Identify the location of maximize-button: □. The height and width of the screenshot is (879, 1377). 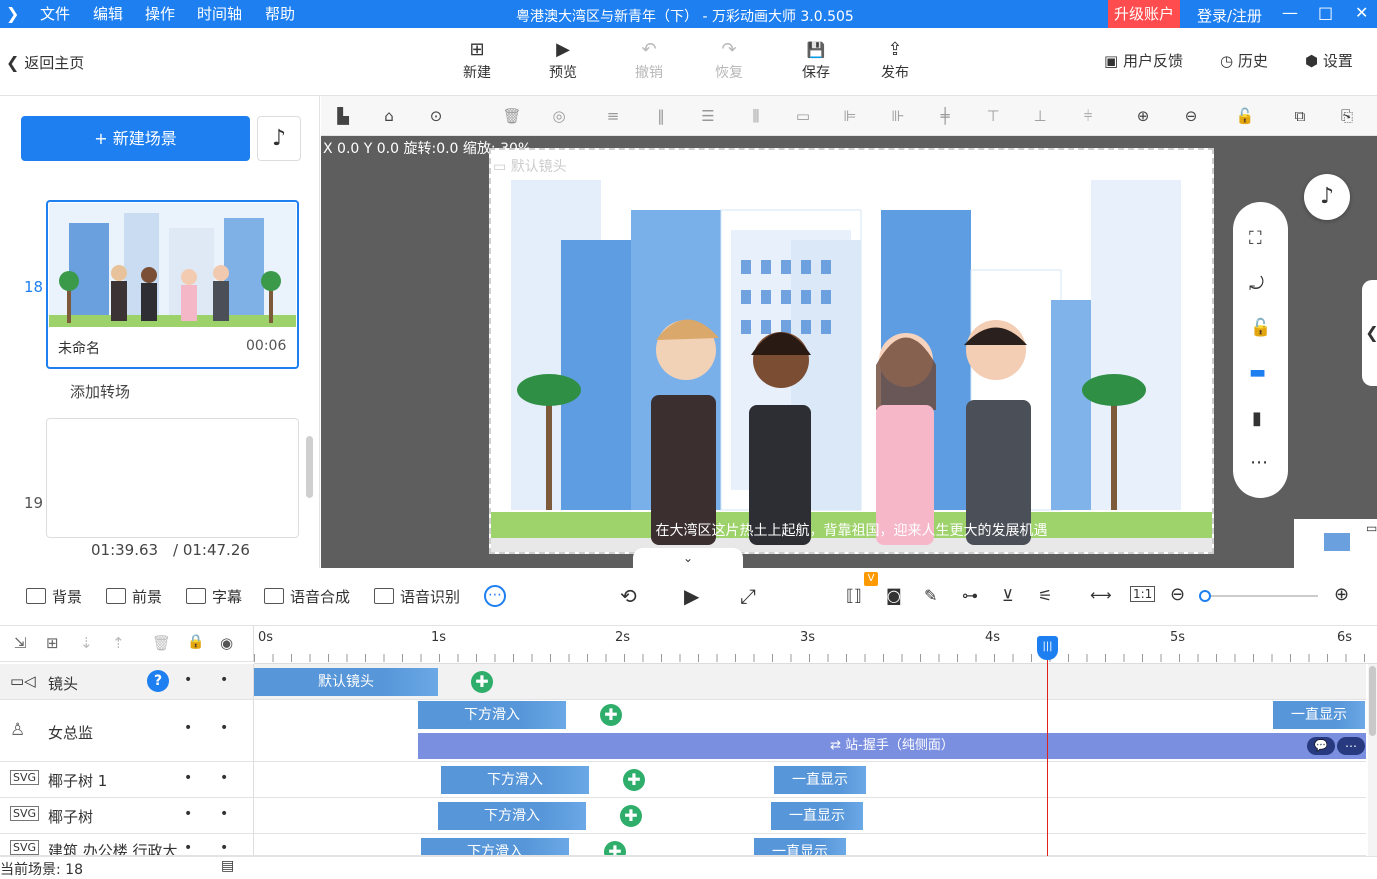
(1325, 12).